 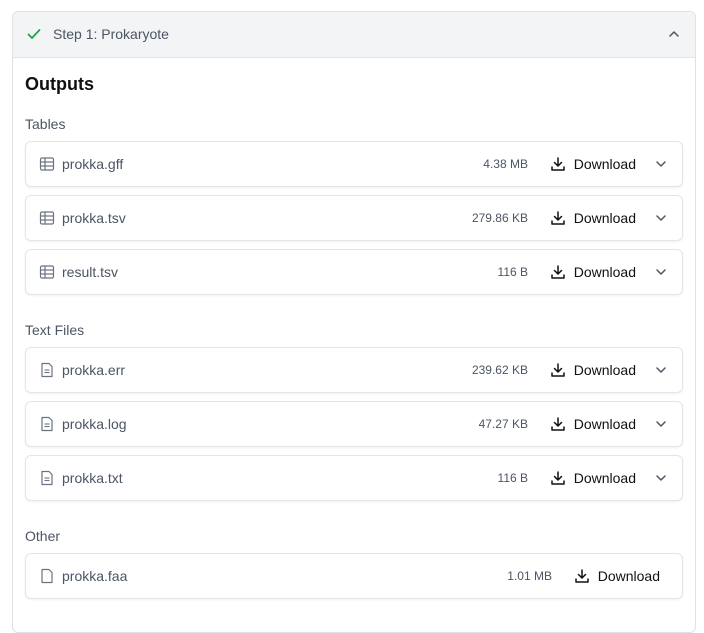 I want to click on file-row: result.tsv 116 B Download, so click(x=354, y=272).